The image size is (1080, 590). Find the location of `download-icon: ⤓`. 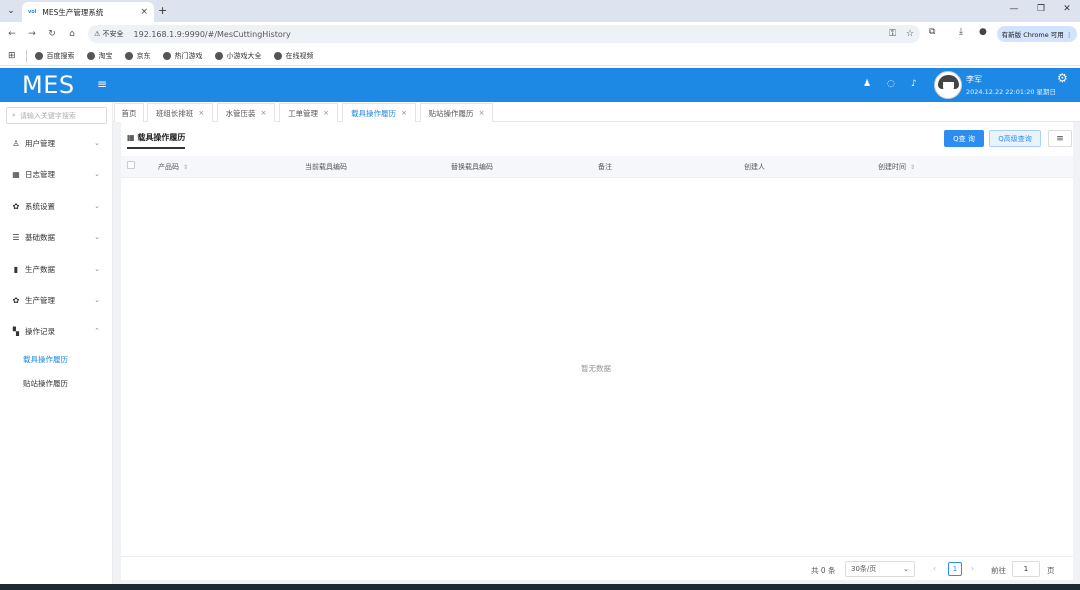

download-icon: ⤓ is located at coordinates (961, 32).